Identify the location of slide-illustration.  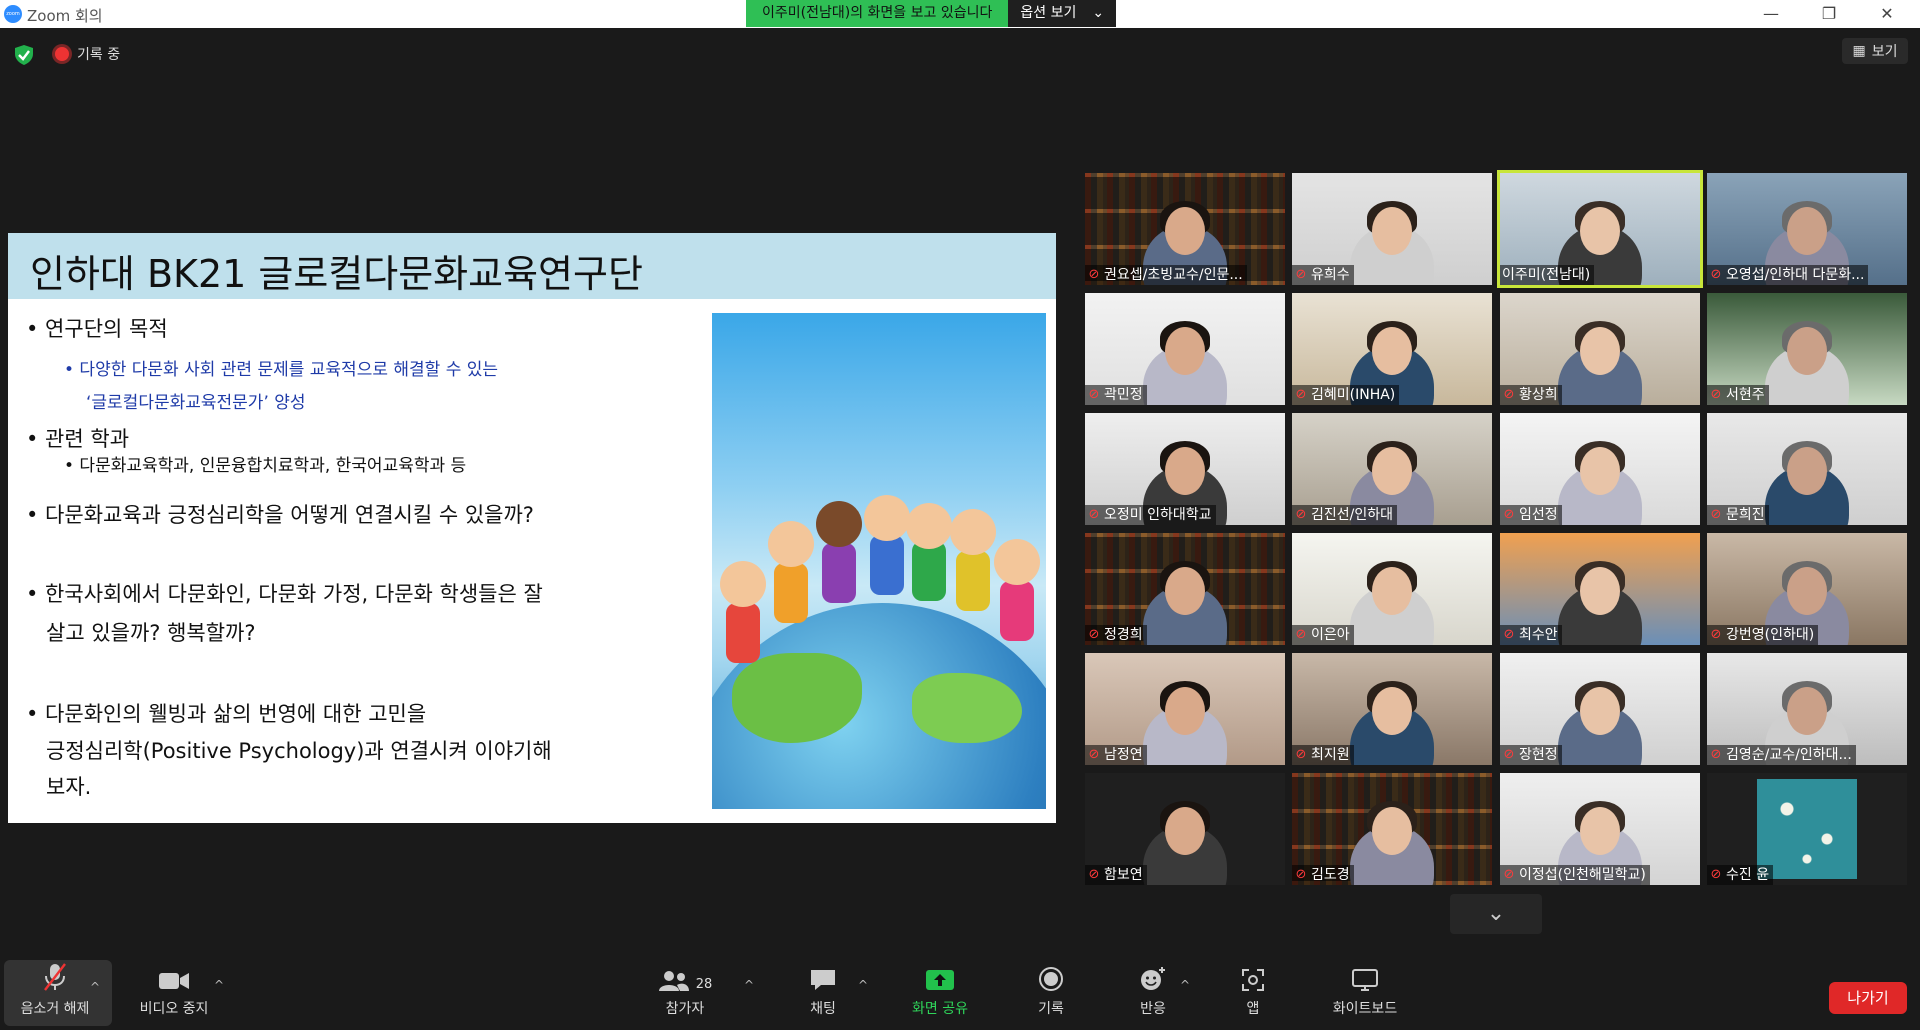
(879, 561).